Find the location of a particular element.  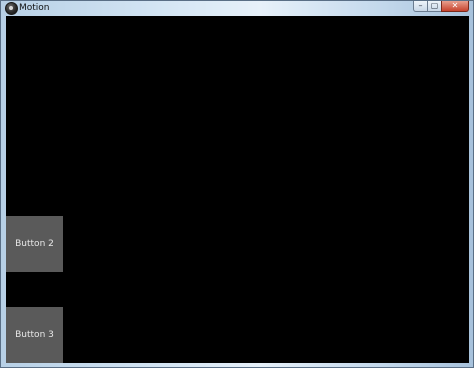

button-3: Button 3 is located at coordinates (34, 335).